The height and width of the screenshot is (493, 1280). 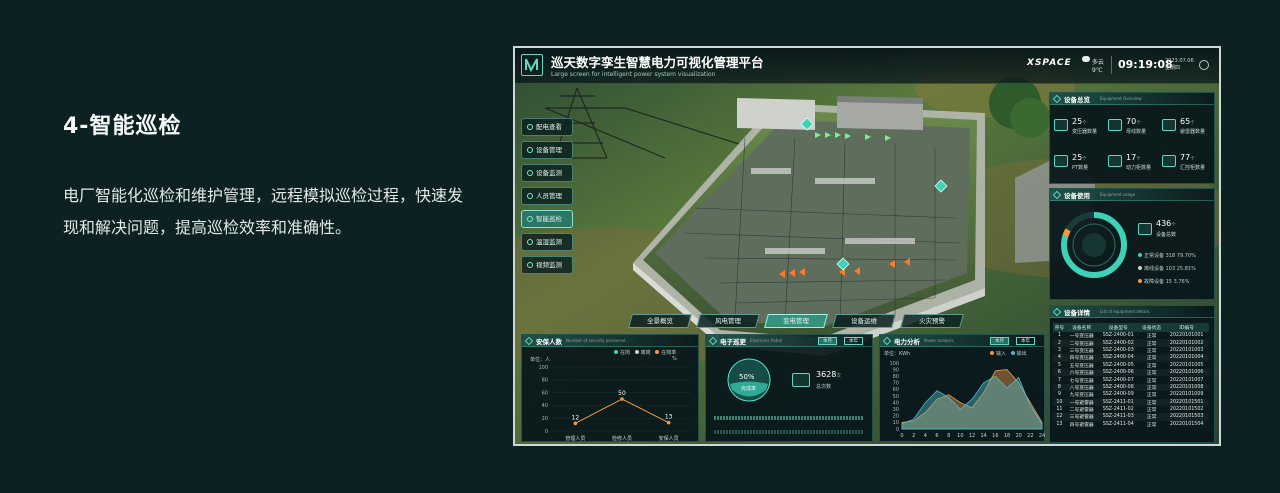 What do you see at coordinates (530, 242) in the screenshot?
I see `thermometer-icon` at bounding box center [530, 242].